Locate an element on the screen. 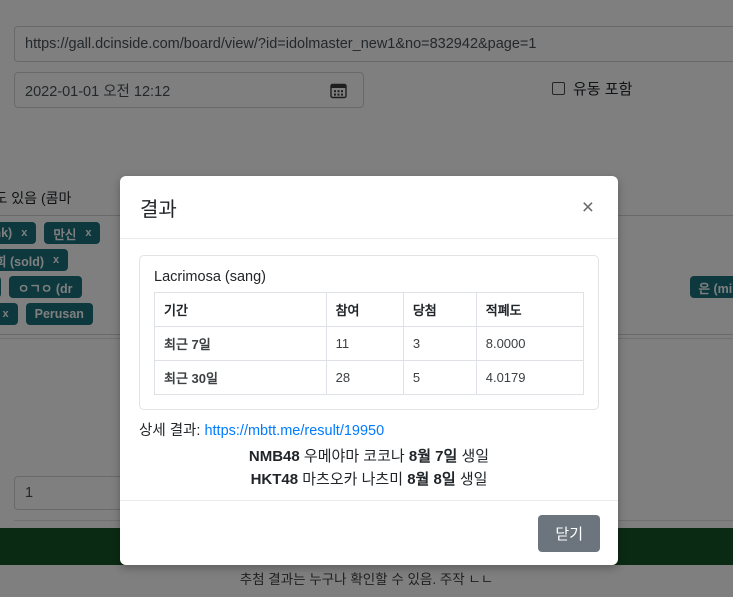 The height and width of the screenshot is (597, 733). cell-wins: 5 is located at coordinates (439, 377).